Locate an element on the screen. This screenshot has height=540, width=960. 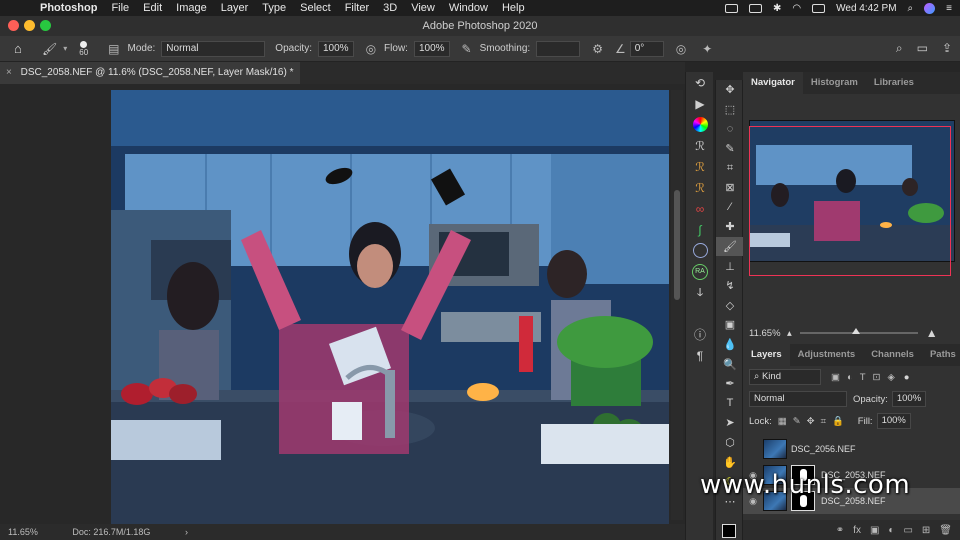
styles-icon: ℛ is located at coordinates (700, 166).